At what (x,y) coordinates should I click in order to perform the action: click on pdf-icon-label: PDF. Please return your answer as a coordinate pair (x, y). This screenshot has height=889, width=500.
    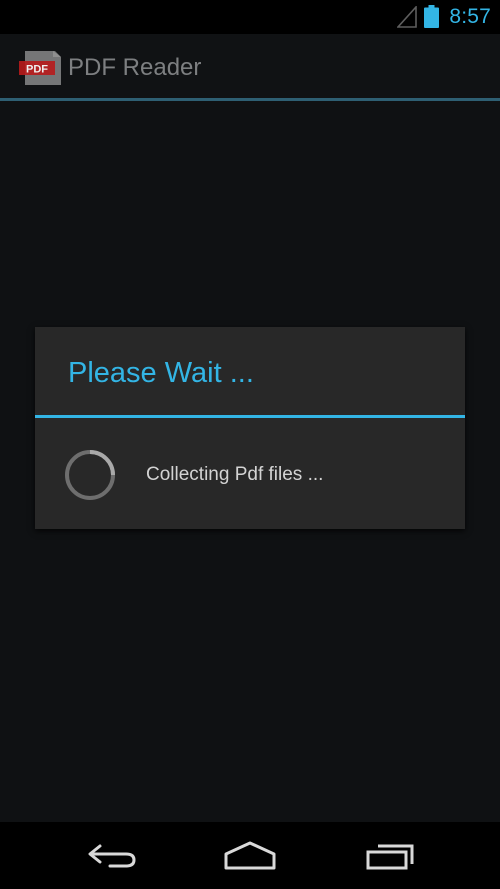
    Looking at the image, I should click on (37, 70).